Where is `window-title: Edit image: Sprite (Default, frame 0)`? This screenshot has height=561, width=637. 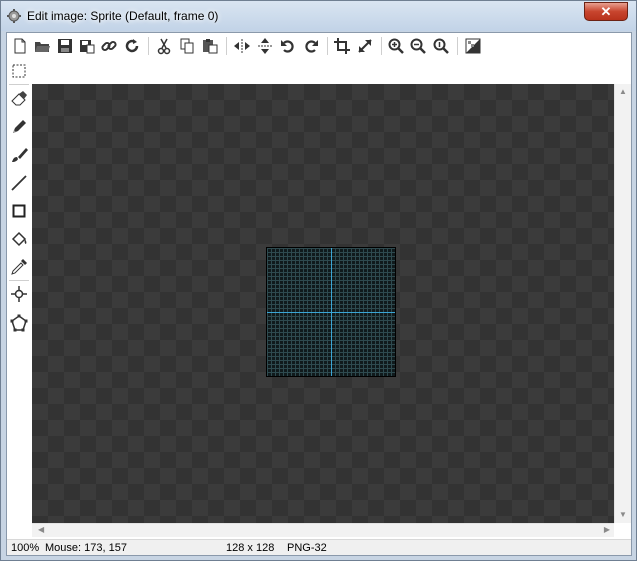
window-title: Edit image: Sprite (Default, frame 0) is located at coordinates (123, 16).